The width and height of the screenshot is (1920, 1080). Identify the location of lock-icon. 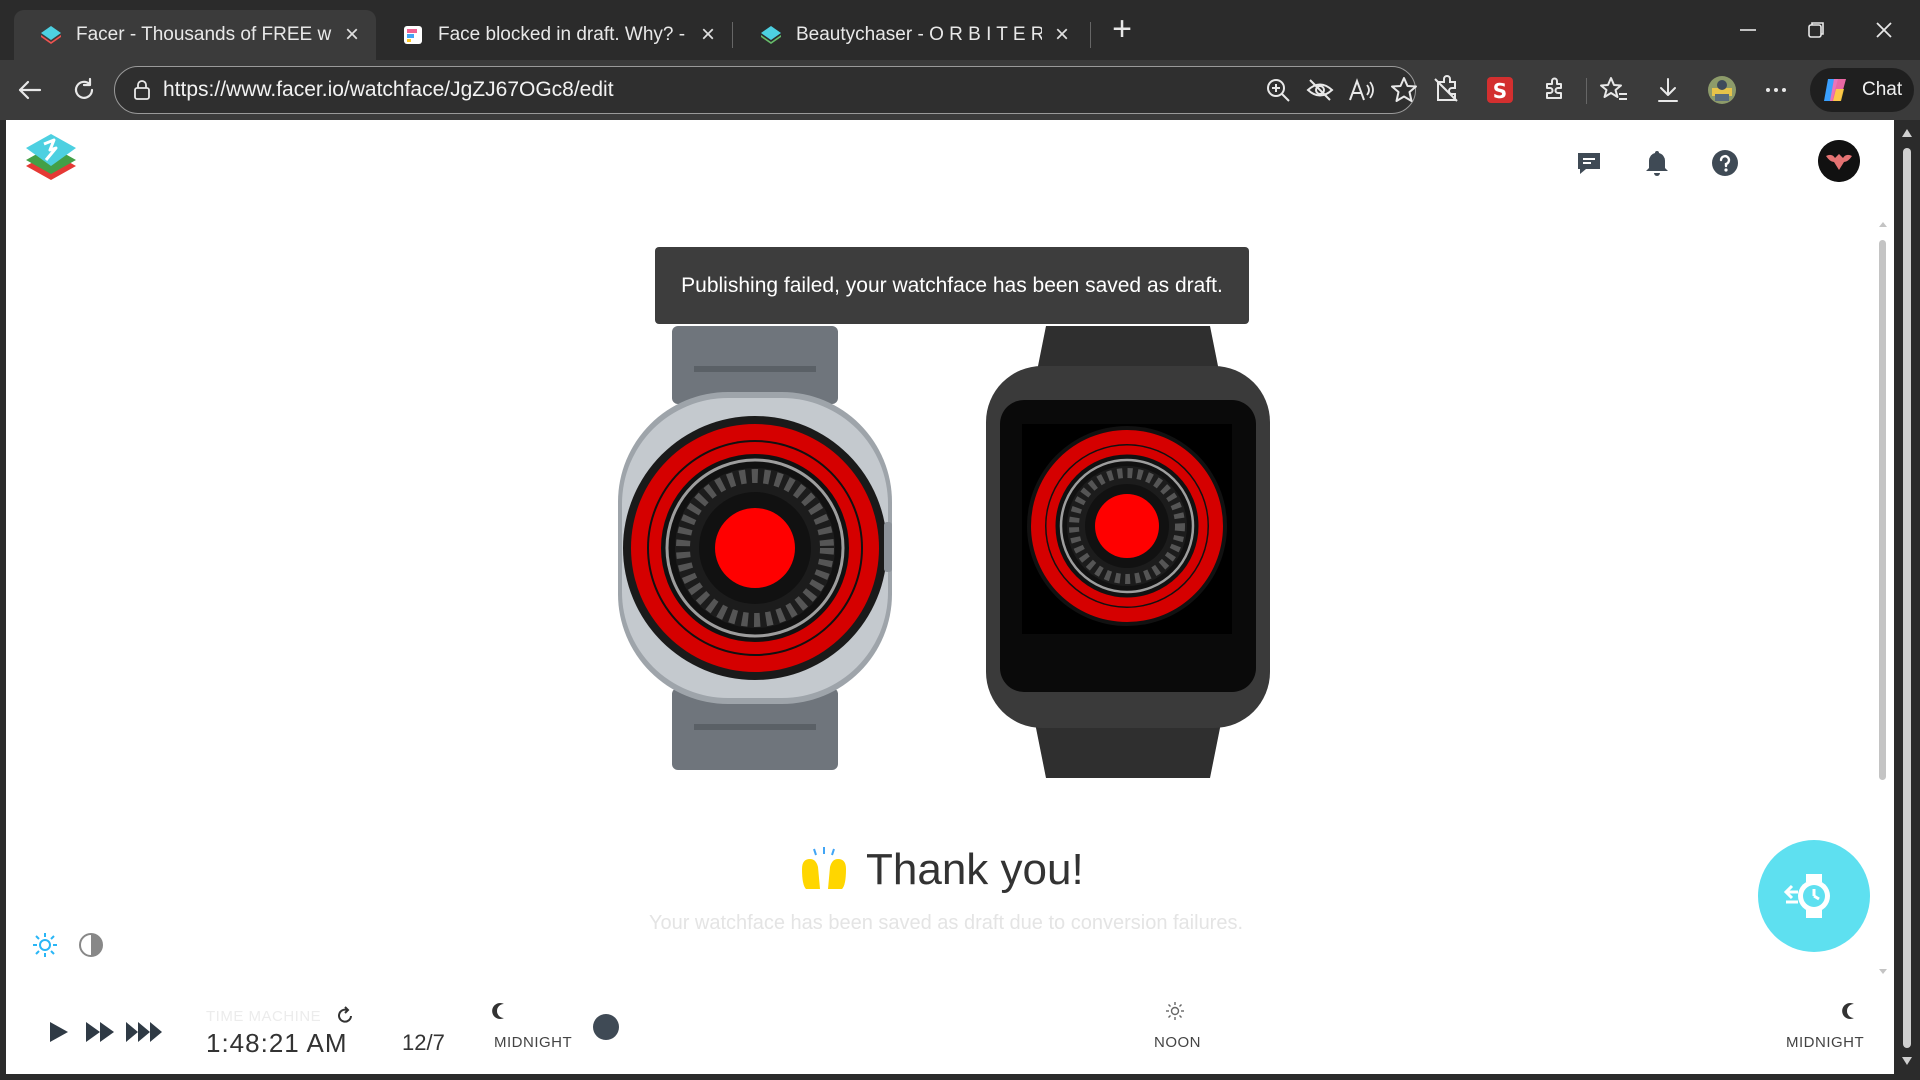
(142, 90).